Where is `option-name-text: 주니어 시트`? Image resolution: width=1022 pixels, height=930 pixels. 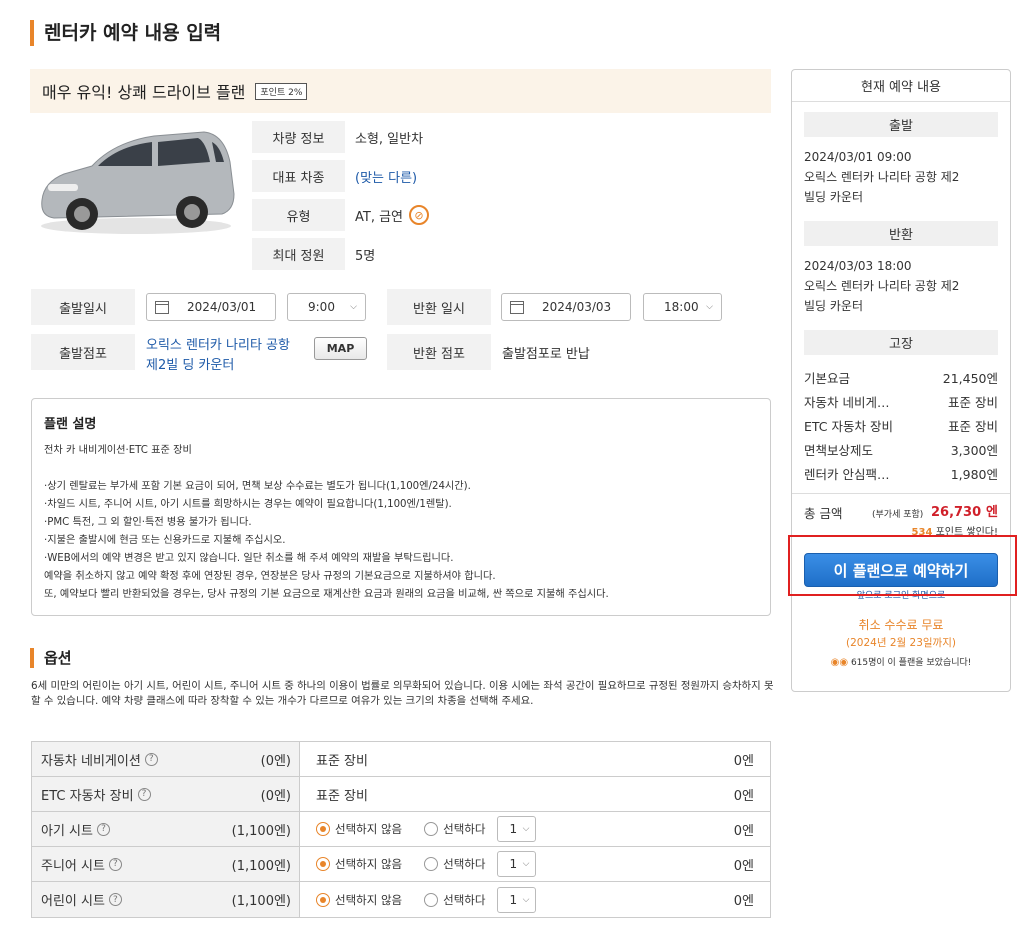 option-name-text: 주니어 시트 is located at coordinates (73, 866).